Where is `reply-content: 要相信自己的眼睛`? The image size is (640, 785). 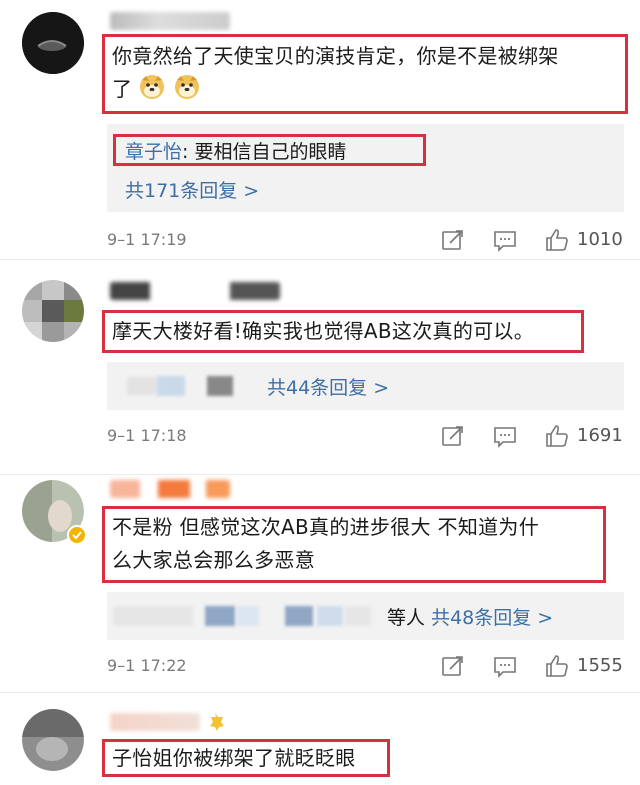 reply-content: 要相信自己的眼睛 is located at coordinates (270, 152).